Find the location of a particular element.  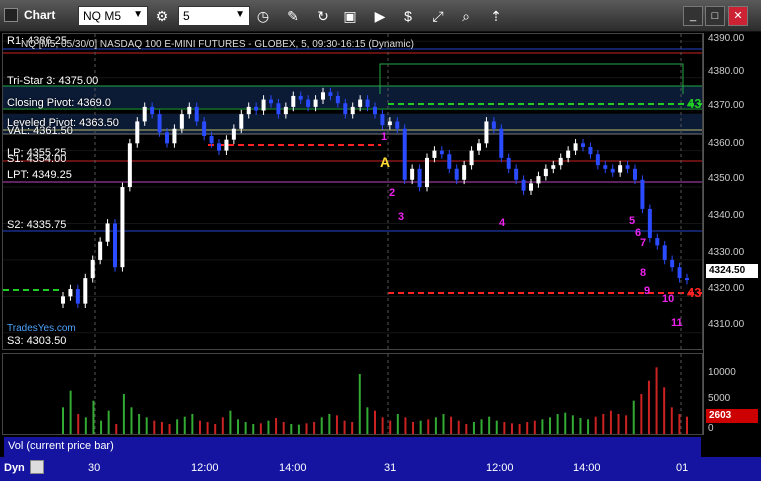

y-tick: 4390.00 is located at coordinates (726, 38).